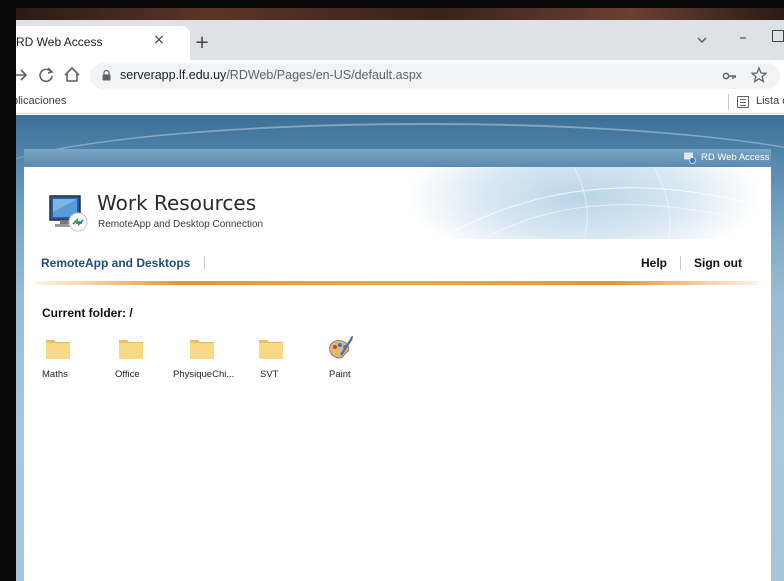 Image resolution: width=784 pixels, height=581 pixels. Describe the element at coordinates (202, 44) in the screenshot. I see `new-tab-button: +` at that location.